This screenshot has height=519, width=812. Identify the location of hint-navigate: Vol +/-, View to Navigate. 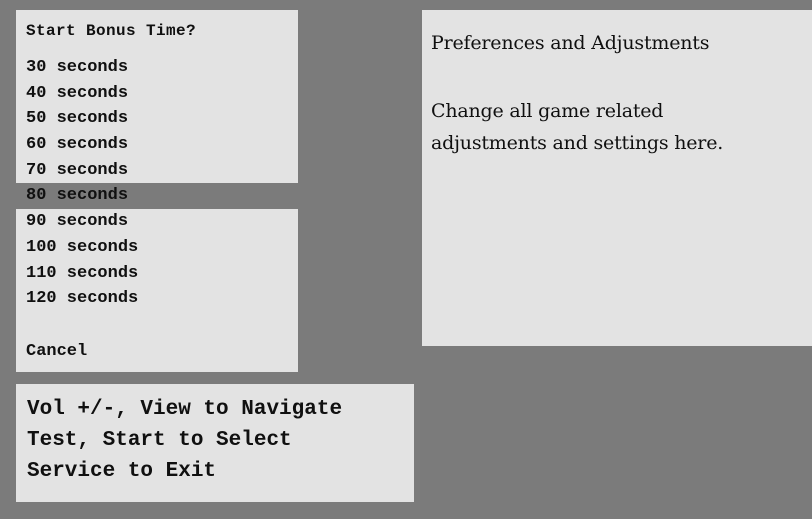
(185, 409).